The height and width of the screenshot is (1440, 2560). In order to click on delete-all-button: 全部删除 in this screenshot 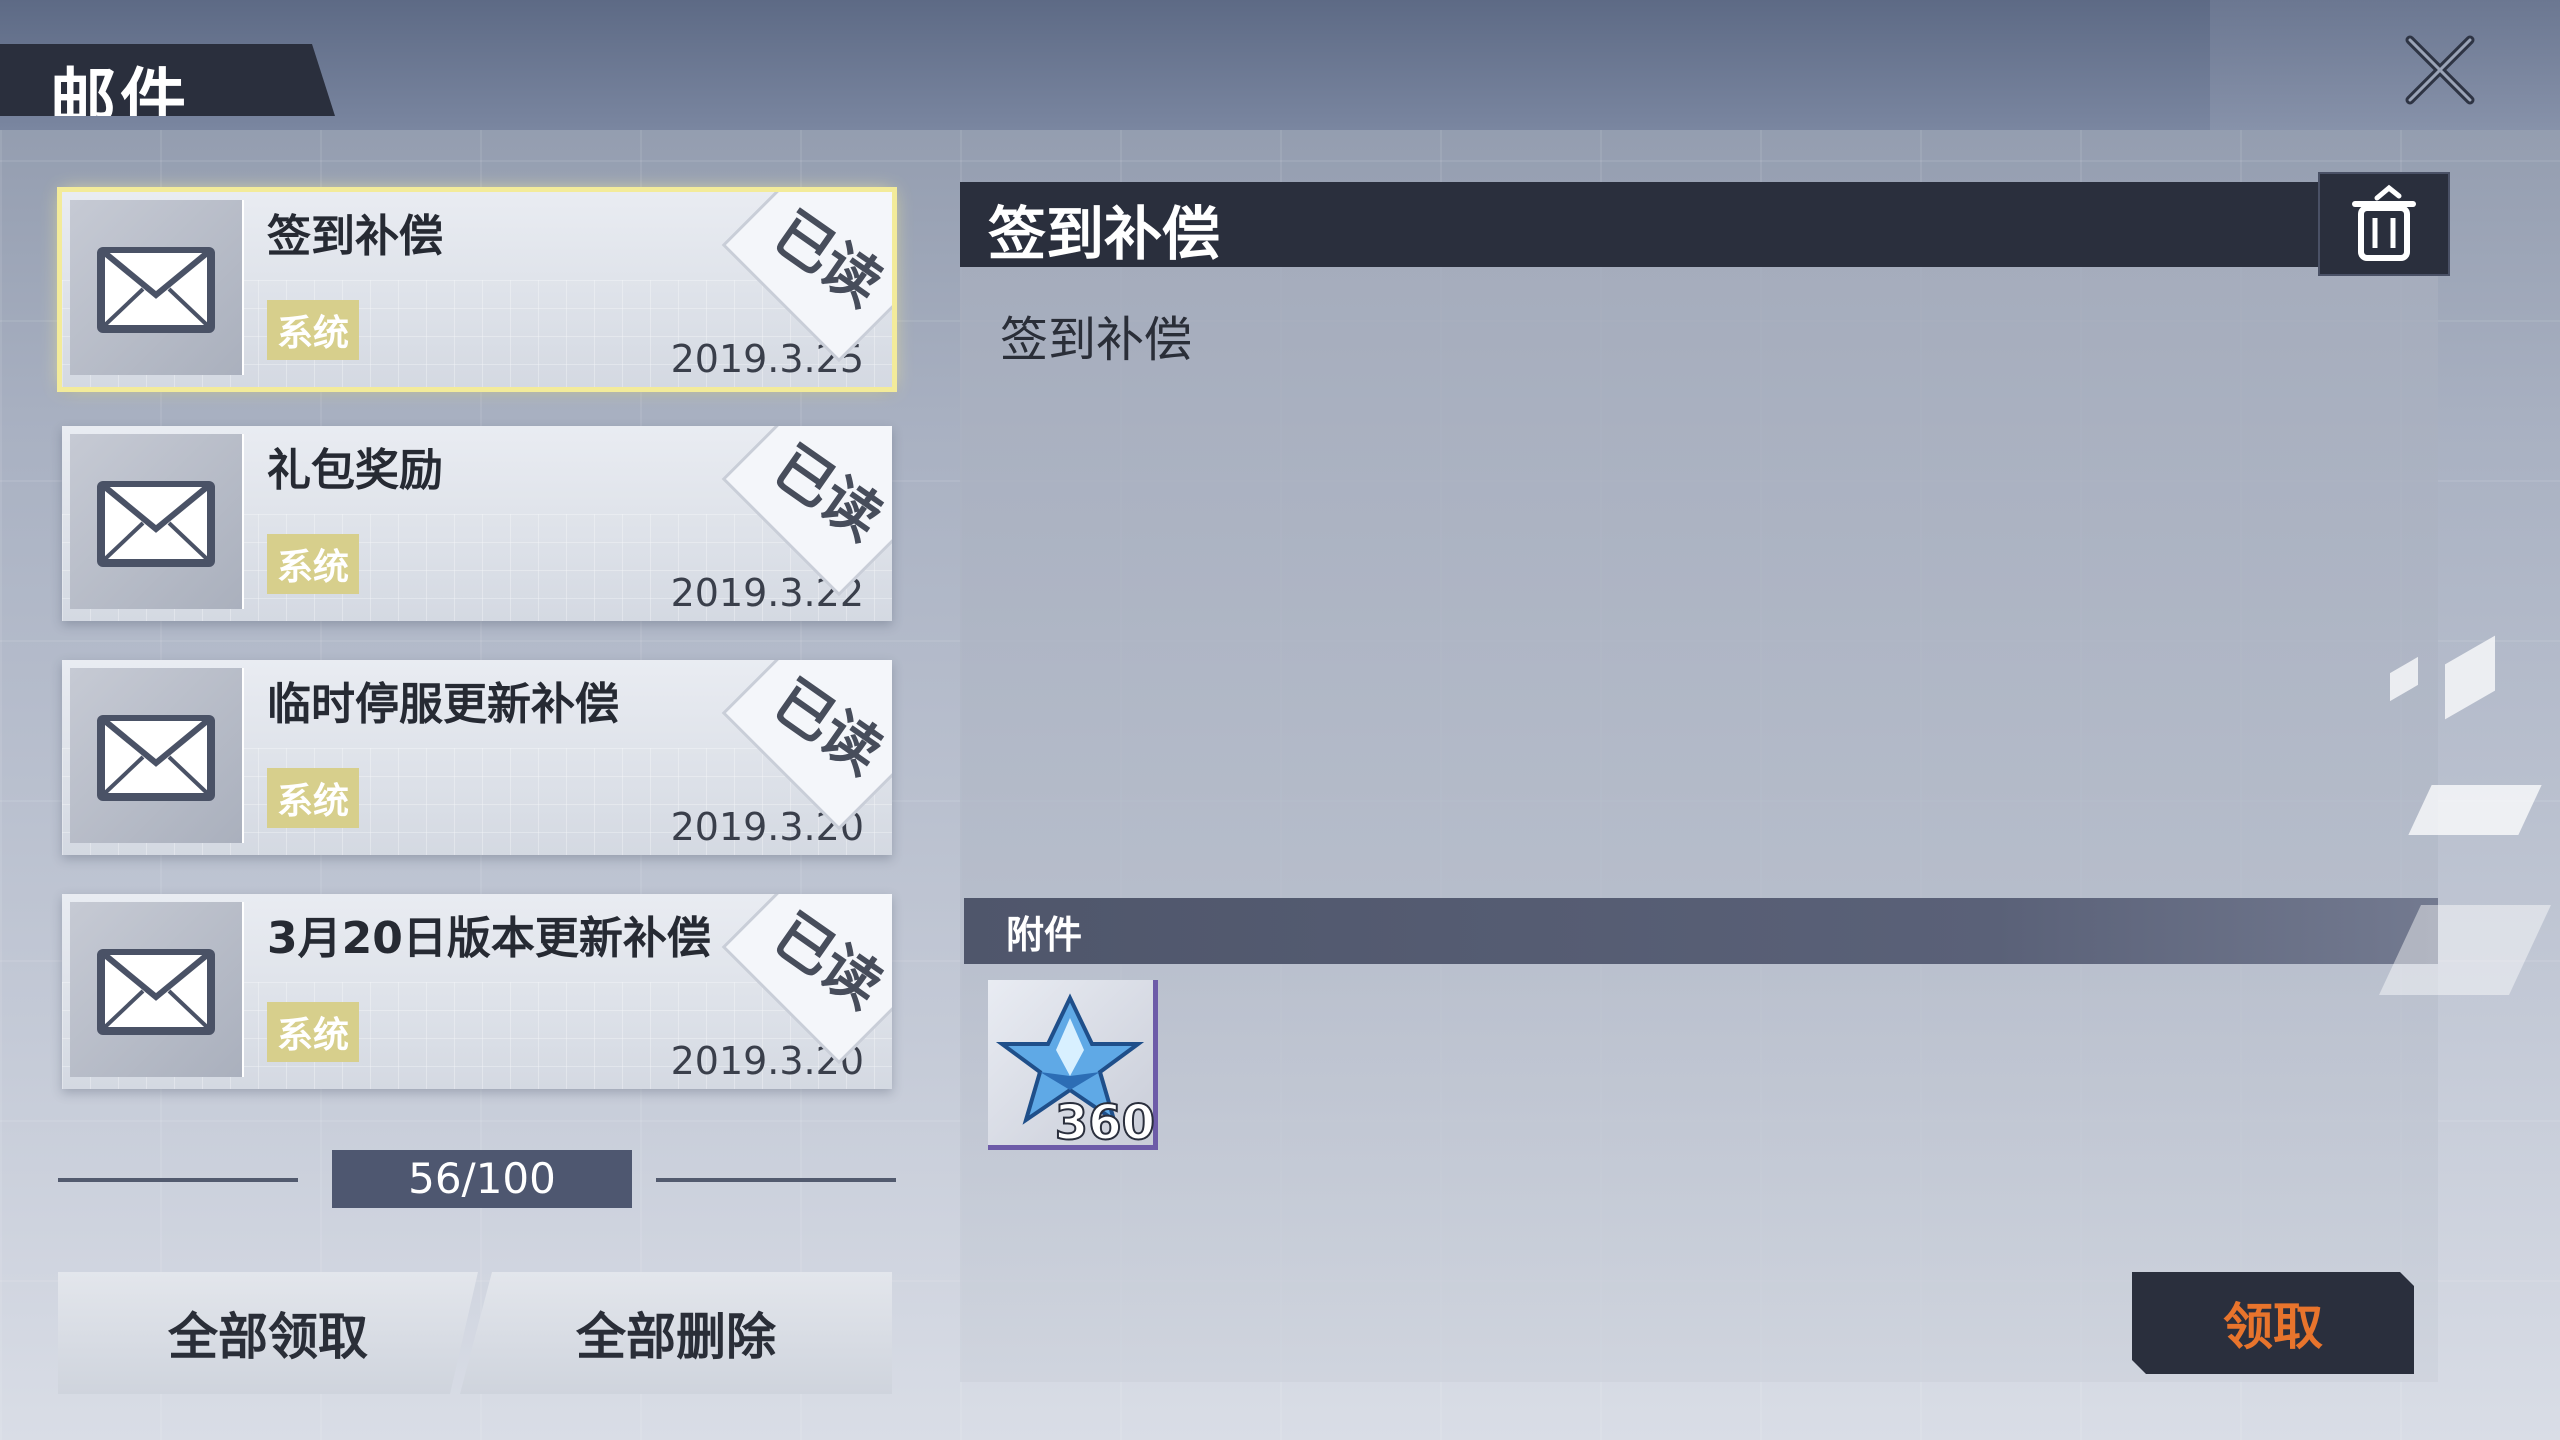, I will do `click(676, 1333)`.